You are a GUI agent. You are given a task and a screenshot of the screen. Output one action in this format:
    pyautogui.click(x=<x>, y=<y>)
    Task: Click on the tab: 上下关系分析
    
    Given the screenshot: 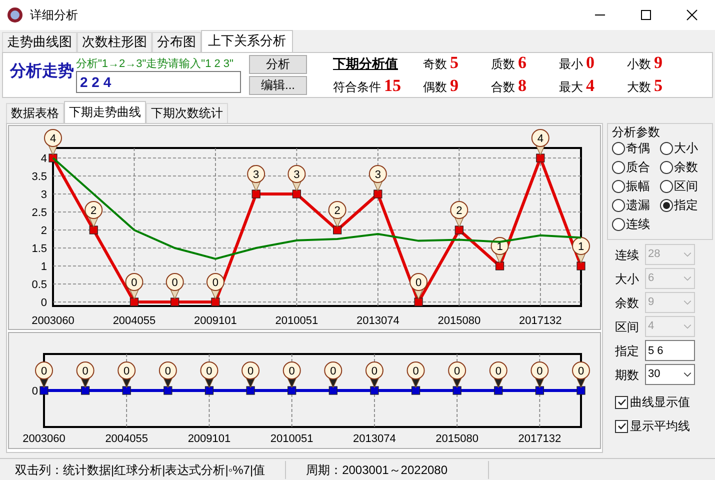 What is the action you would take?
    pyautogui.click(x=247, y=41)
    